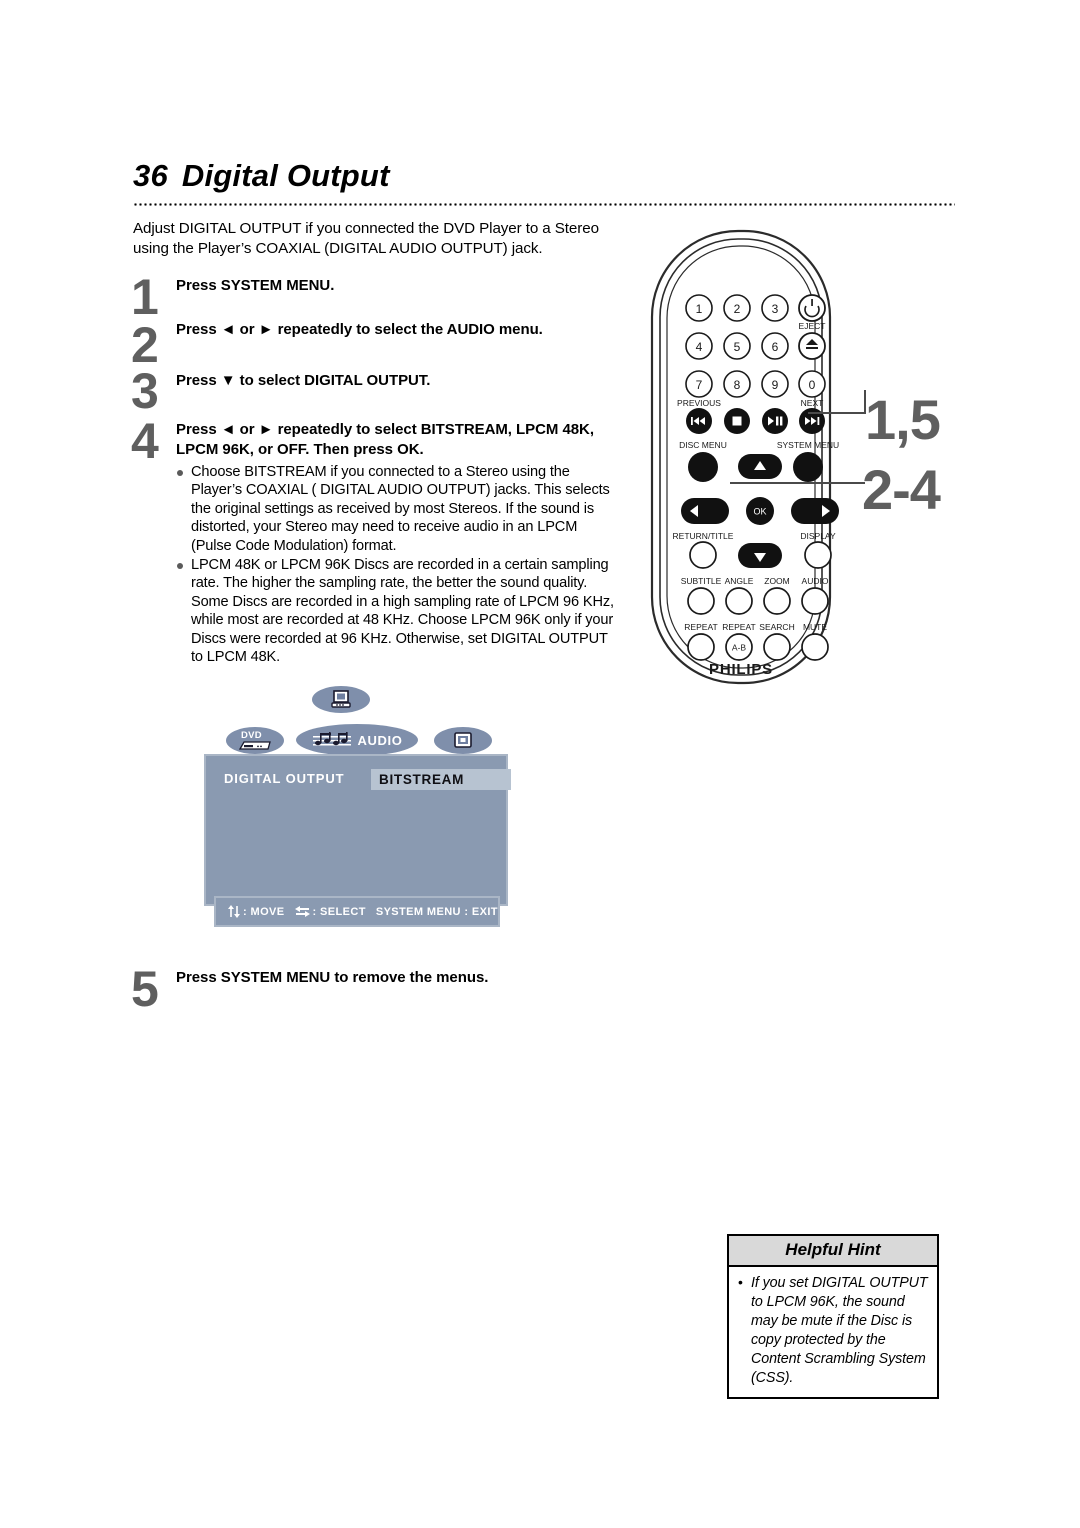  What do you see at coordinates (739, 601) in the screenshot?
I see `remote-angle-button` at bounding box center [739, 601].